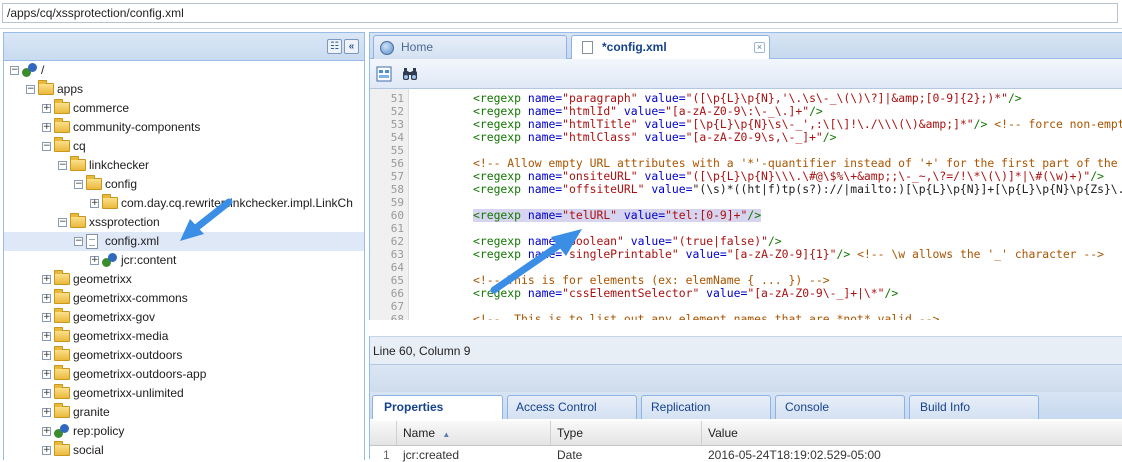 Image resolution: width=1122 pixels, height=462 pixels. I want to click on tab-label: Build Info, so click(945, 407).